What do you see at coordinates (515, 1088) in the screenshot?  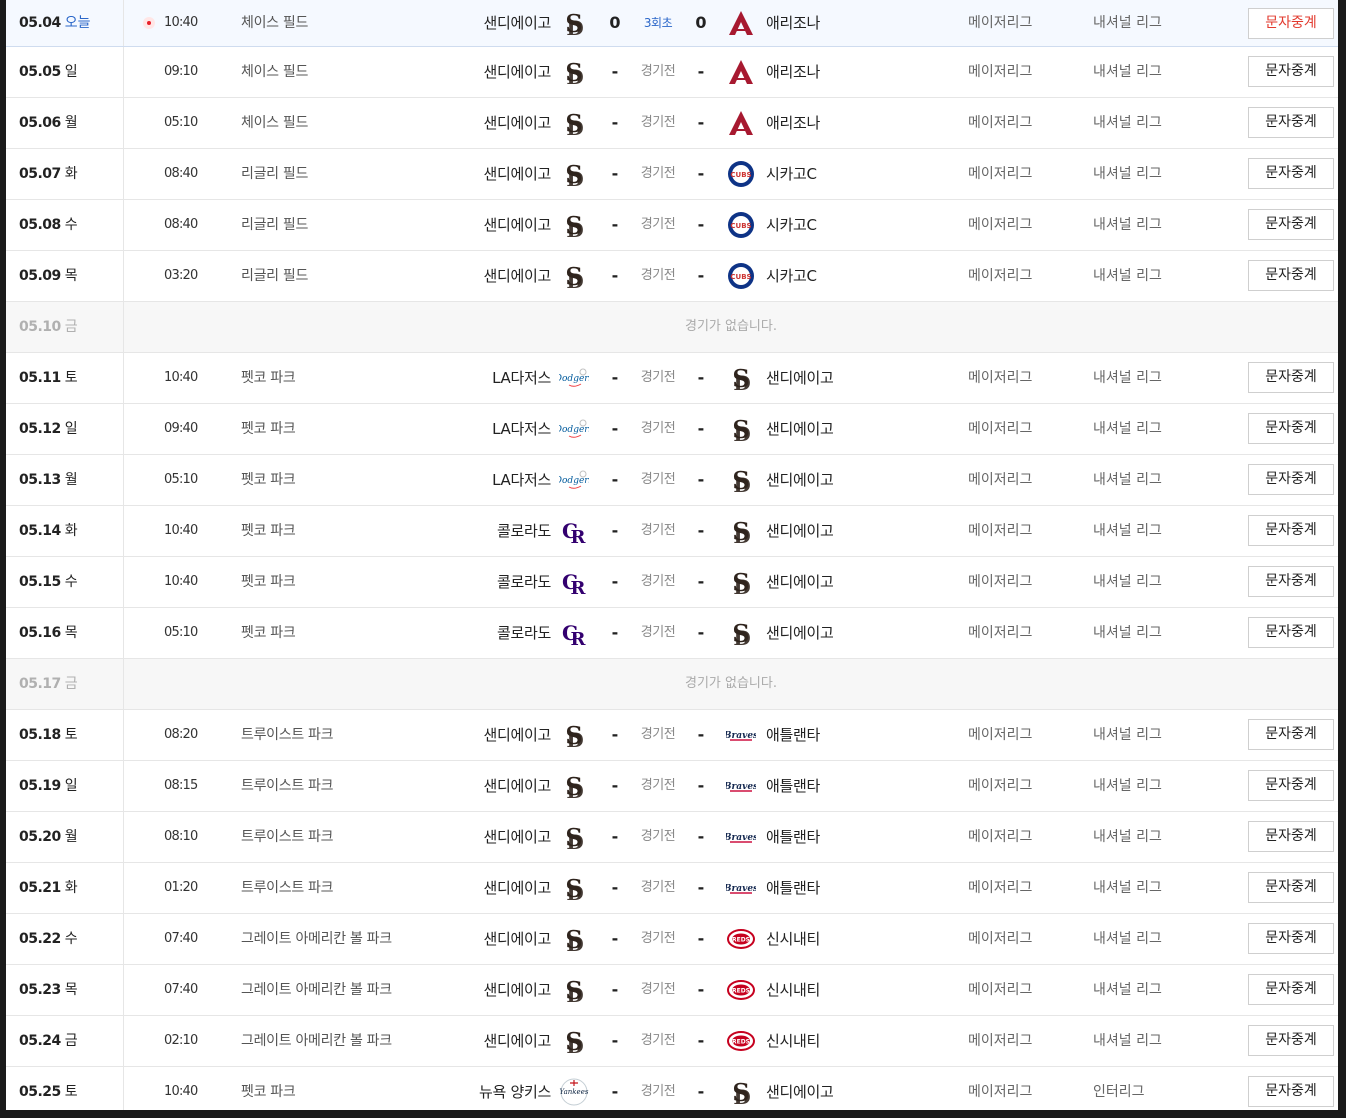 I see `home-team-name: 뉴욕 양키스` at bounding box center [515, 1088].